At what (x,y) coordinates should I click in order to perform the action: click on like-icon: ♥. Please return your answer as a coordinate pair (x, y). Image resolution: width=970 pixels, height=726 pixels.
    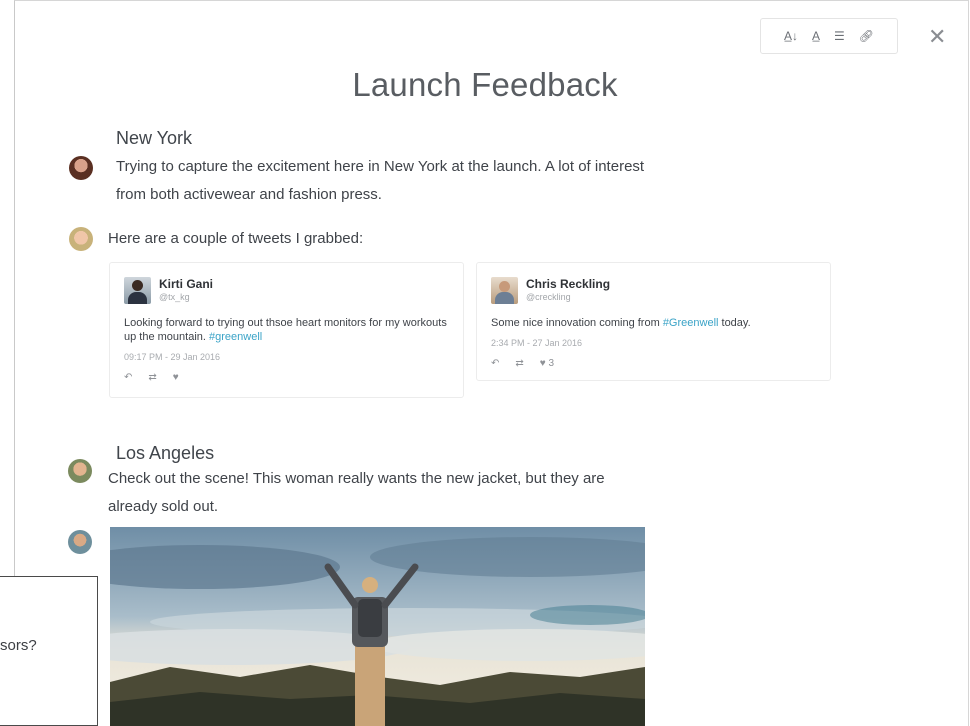
    Looking at the image, I should click on (176, 377).